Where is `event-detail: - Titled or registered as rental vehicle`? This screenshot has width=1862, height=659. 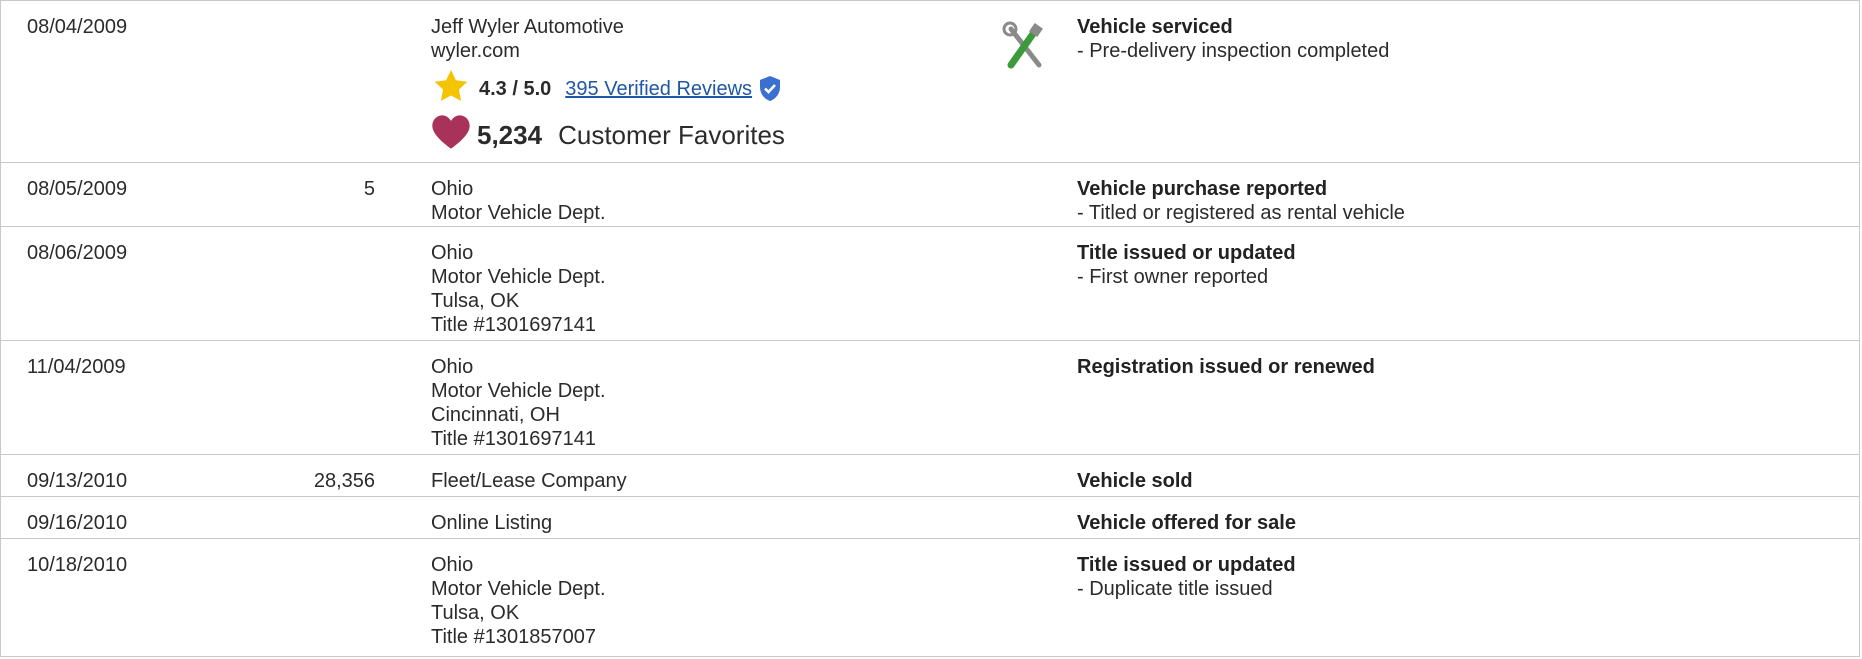 event-detail: - Titled or registered as rental vehicle is located at coordinates (1241, 213).